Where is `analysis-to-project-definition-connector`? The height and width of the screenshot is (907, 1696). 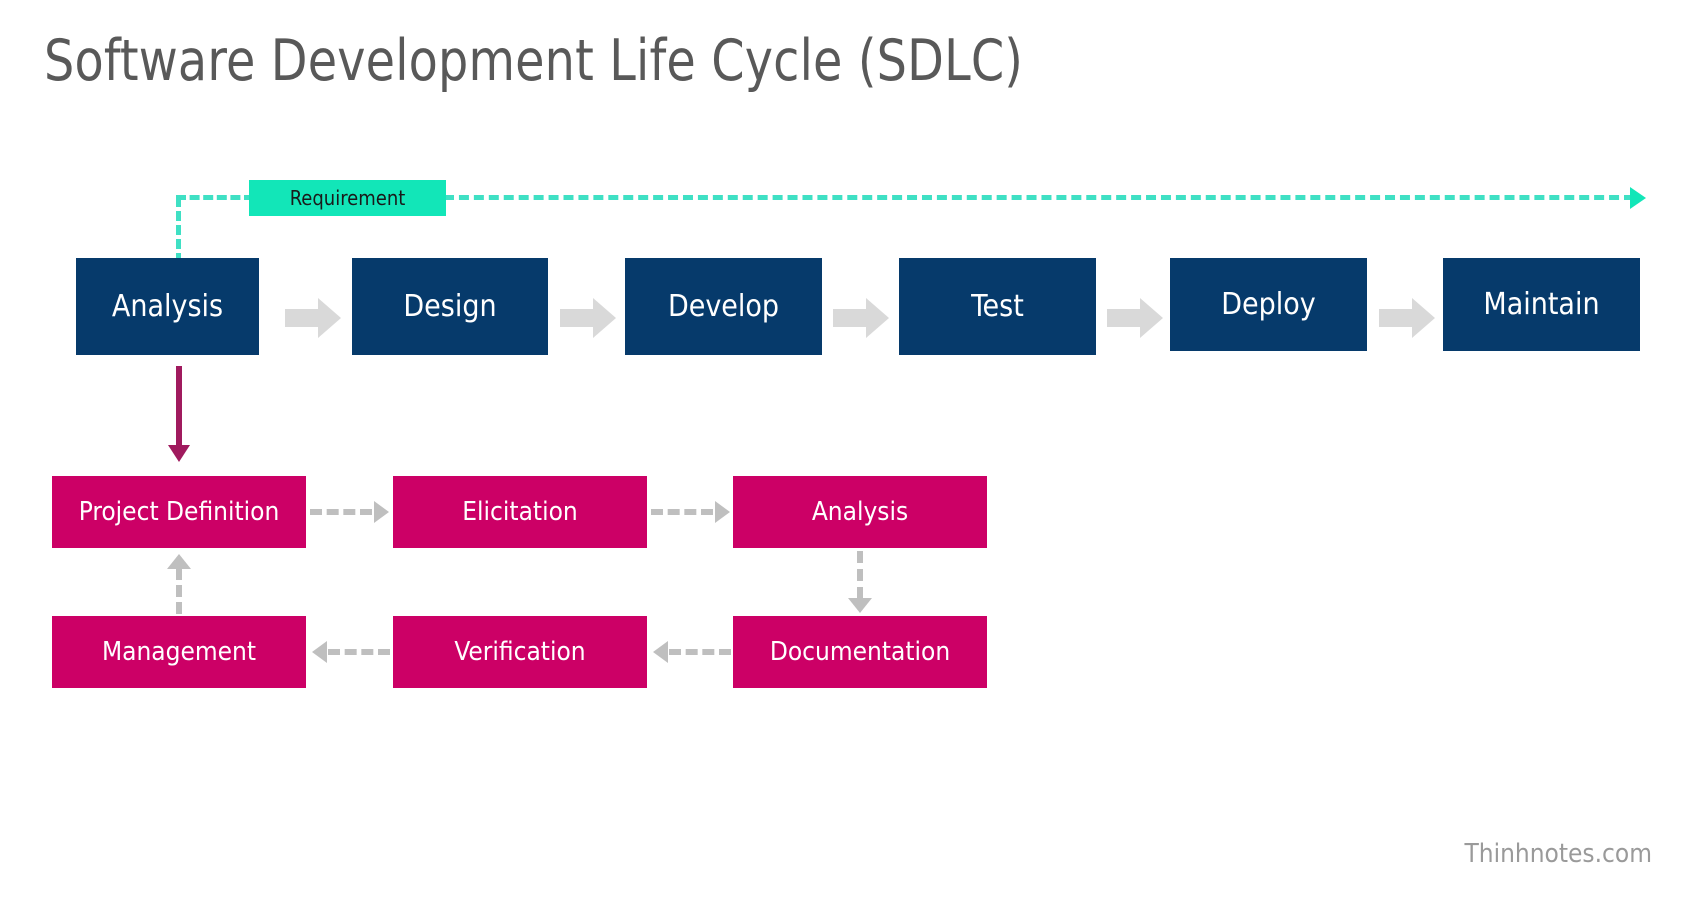 analysis-to-project-definition-connector is located at coordinates (179, 407).